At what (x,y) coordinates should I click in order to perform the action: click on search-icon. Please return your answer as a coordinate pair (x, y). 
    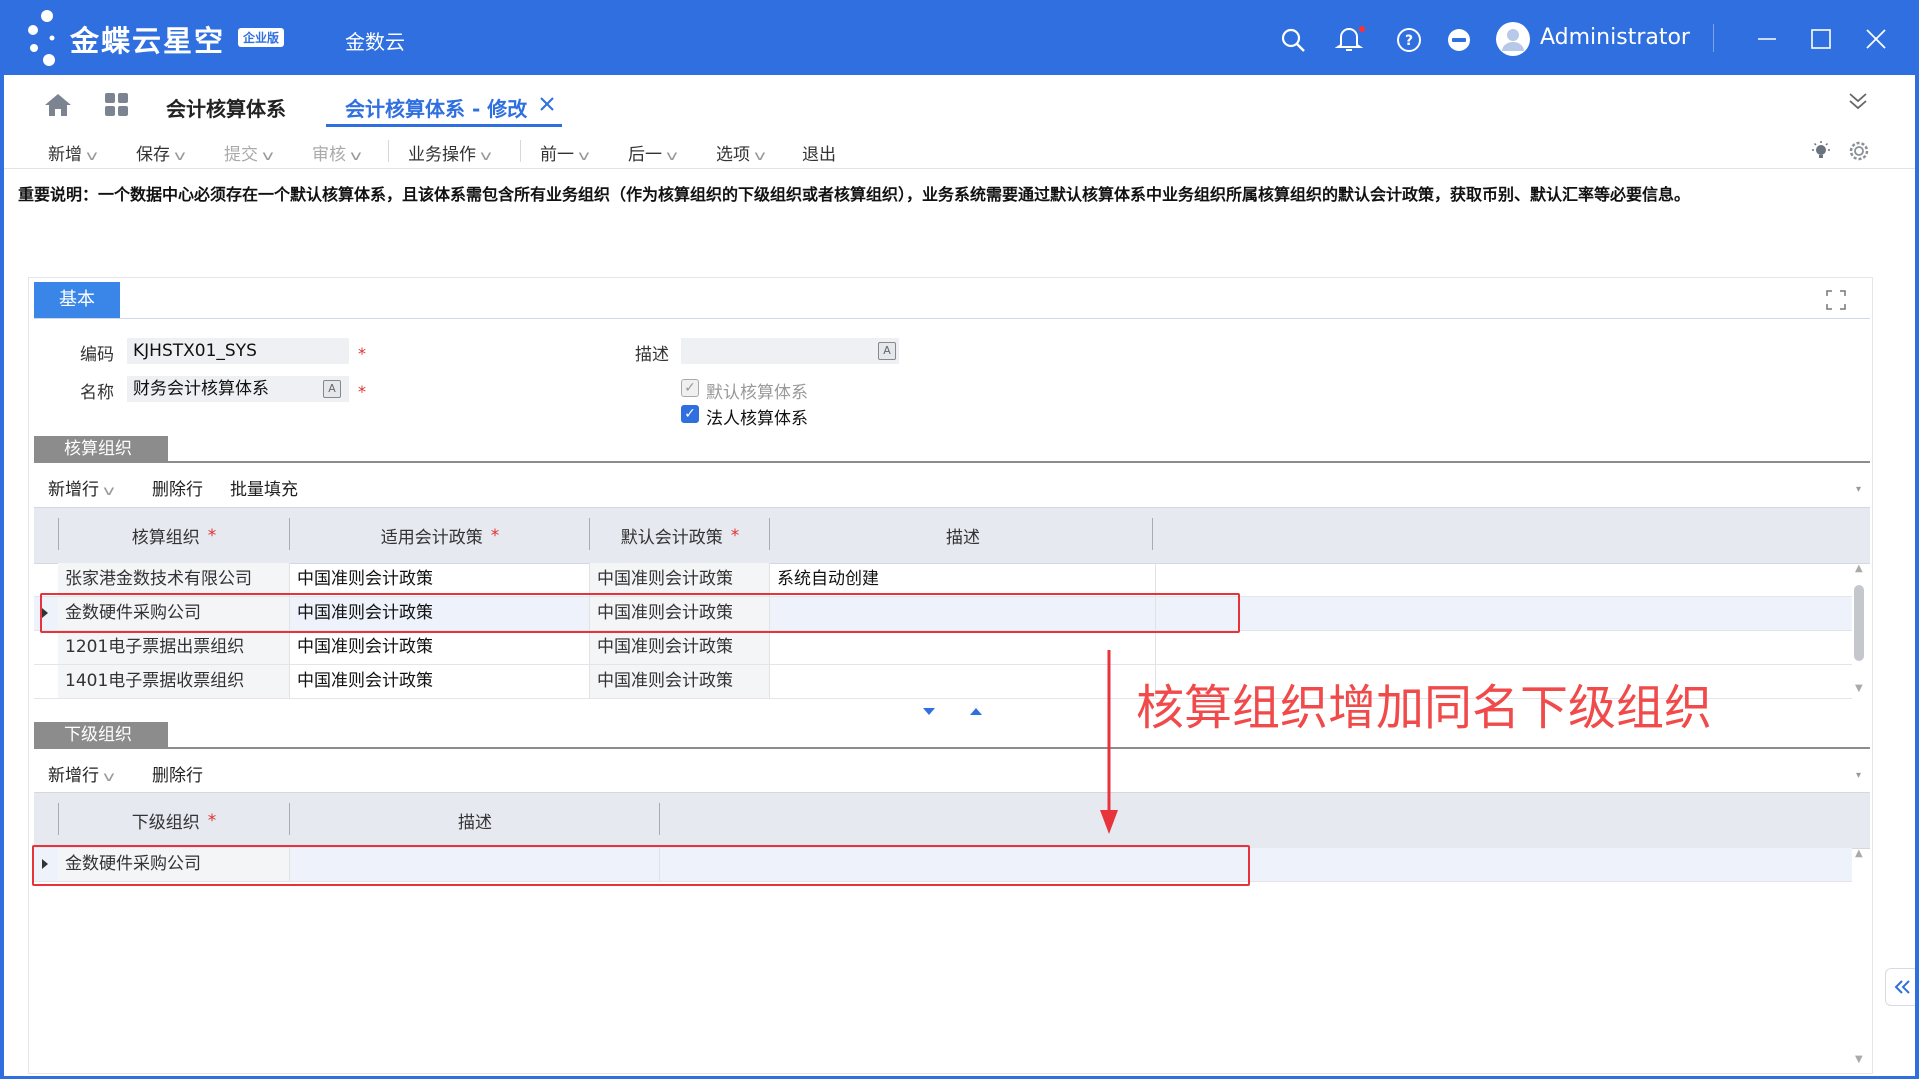
    Looking at the image, I should click on (1293, 40).